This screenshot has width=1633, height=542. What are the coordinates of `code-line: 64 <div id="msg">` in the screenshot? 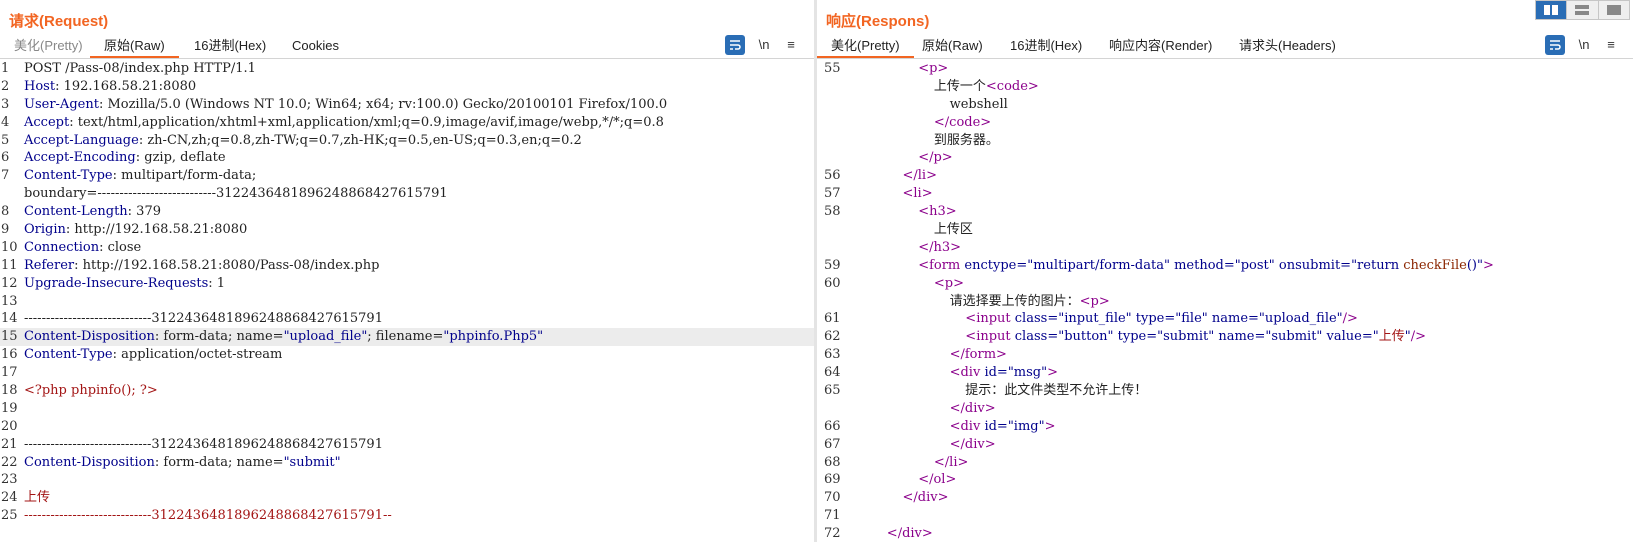 It's located at (1225, 373).